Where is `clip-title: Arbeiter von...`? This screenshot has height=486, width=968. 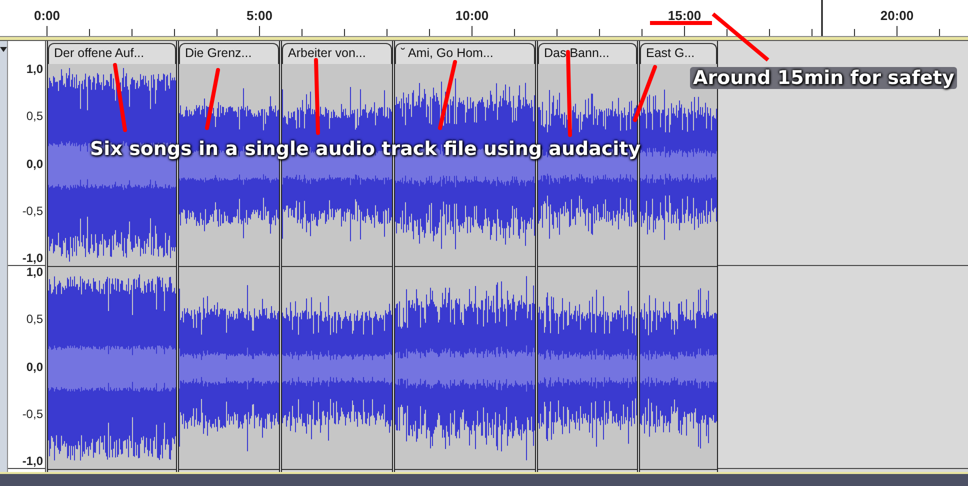
clip-title: Arbeiter von... is located at coordinates (337, 53).